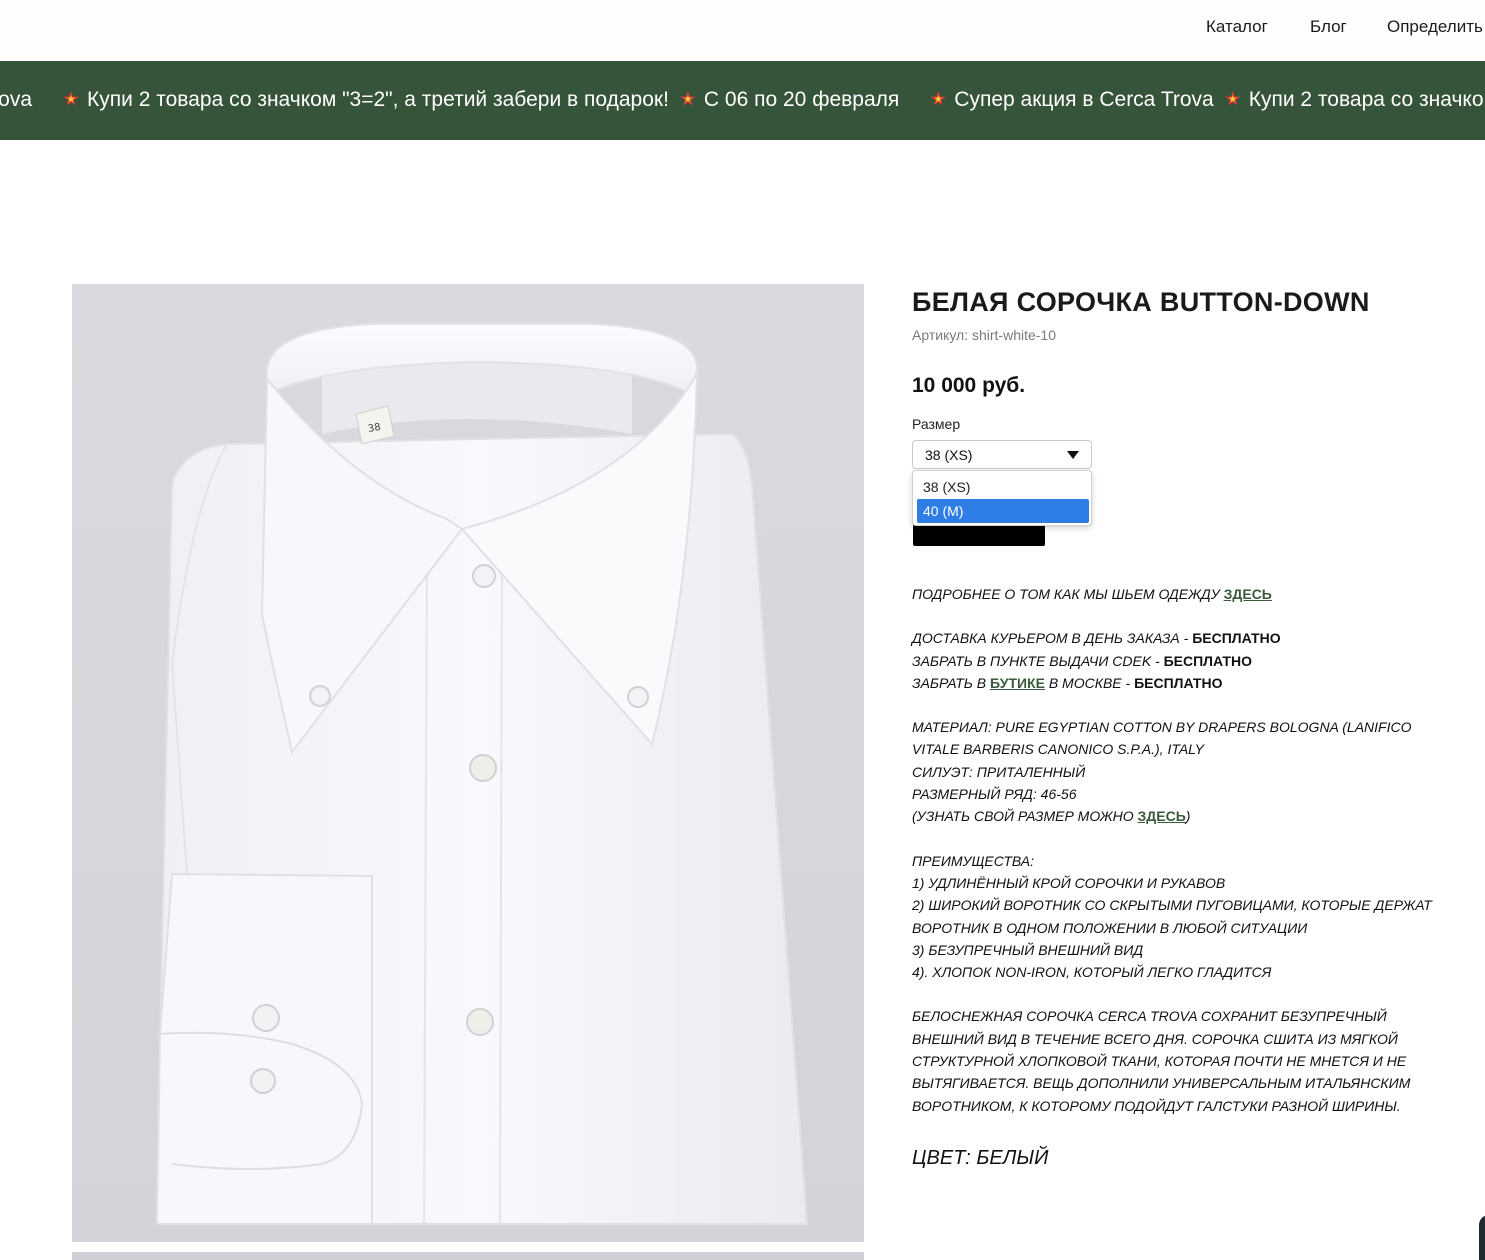  What do you see at coordinates (1366, 99) in the screenshot?
I see `ticker-text: Купи 2 товара со значко` at bounding box center [1366, 99].